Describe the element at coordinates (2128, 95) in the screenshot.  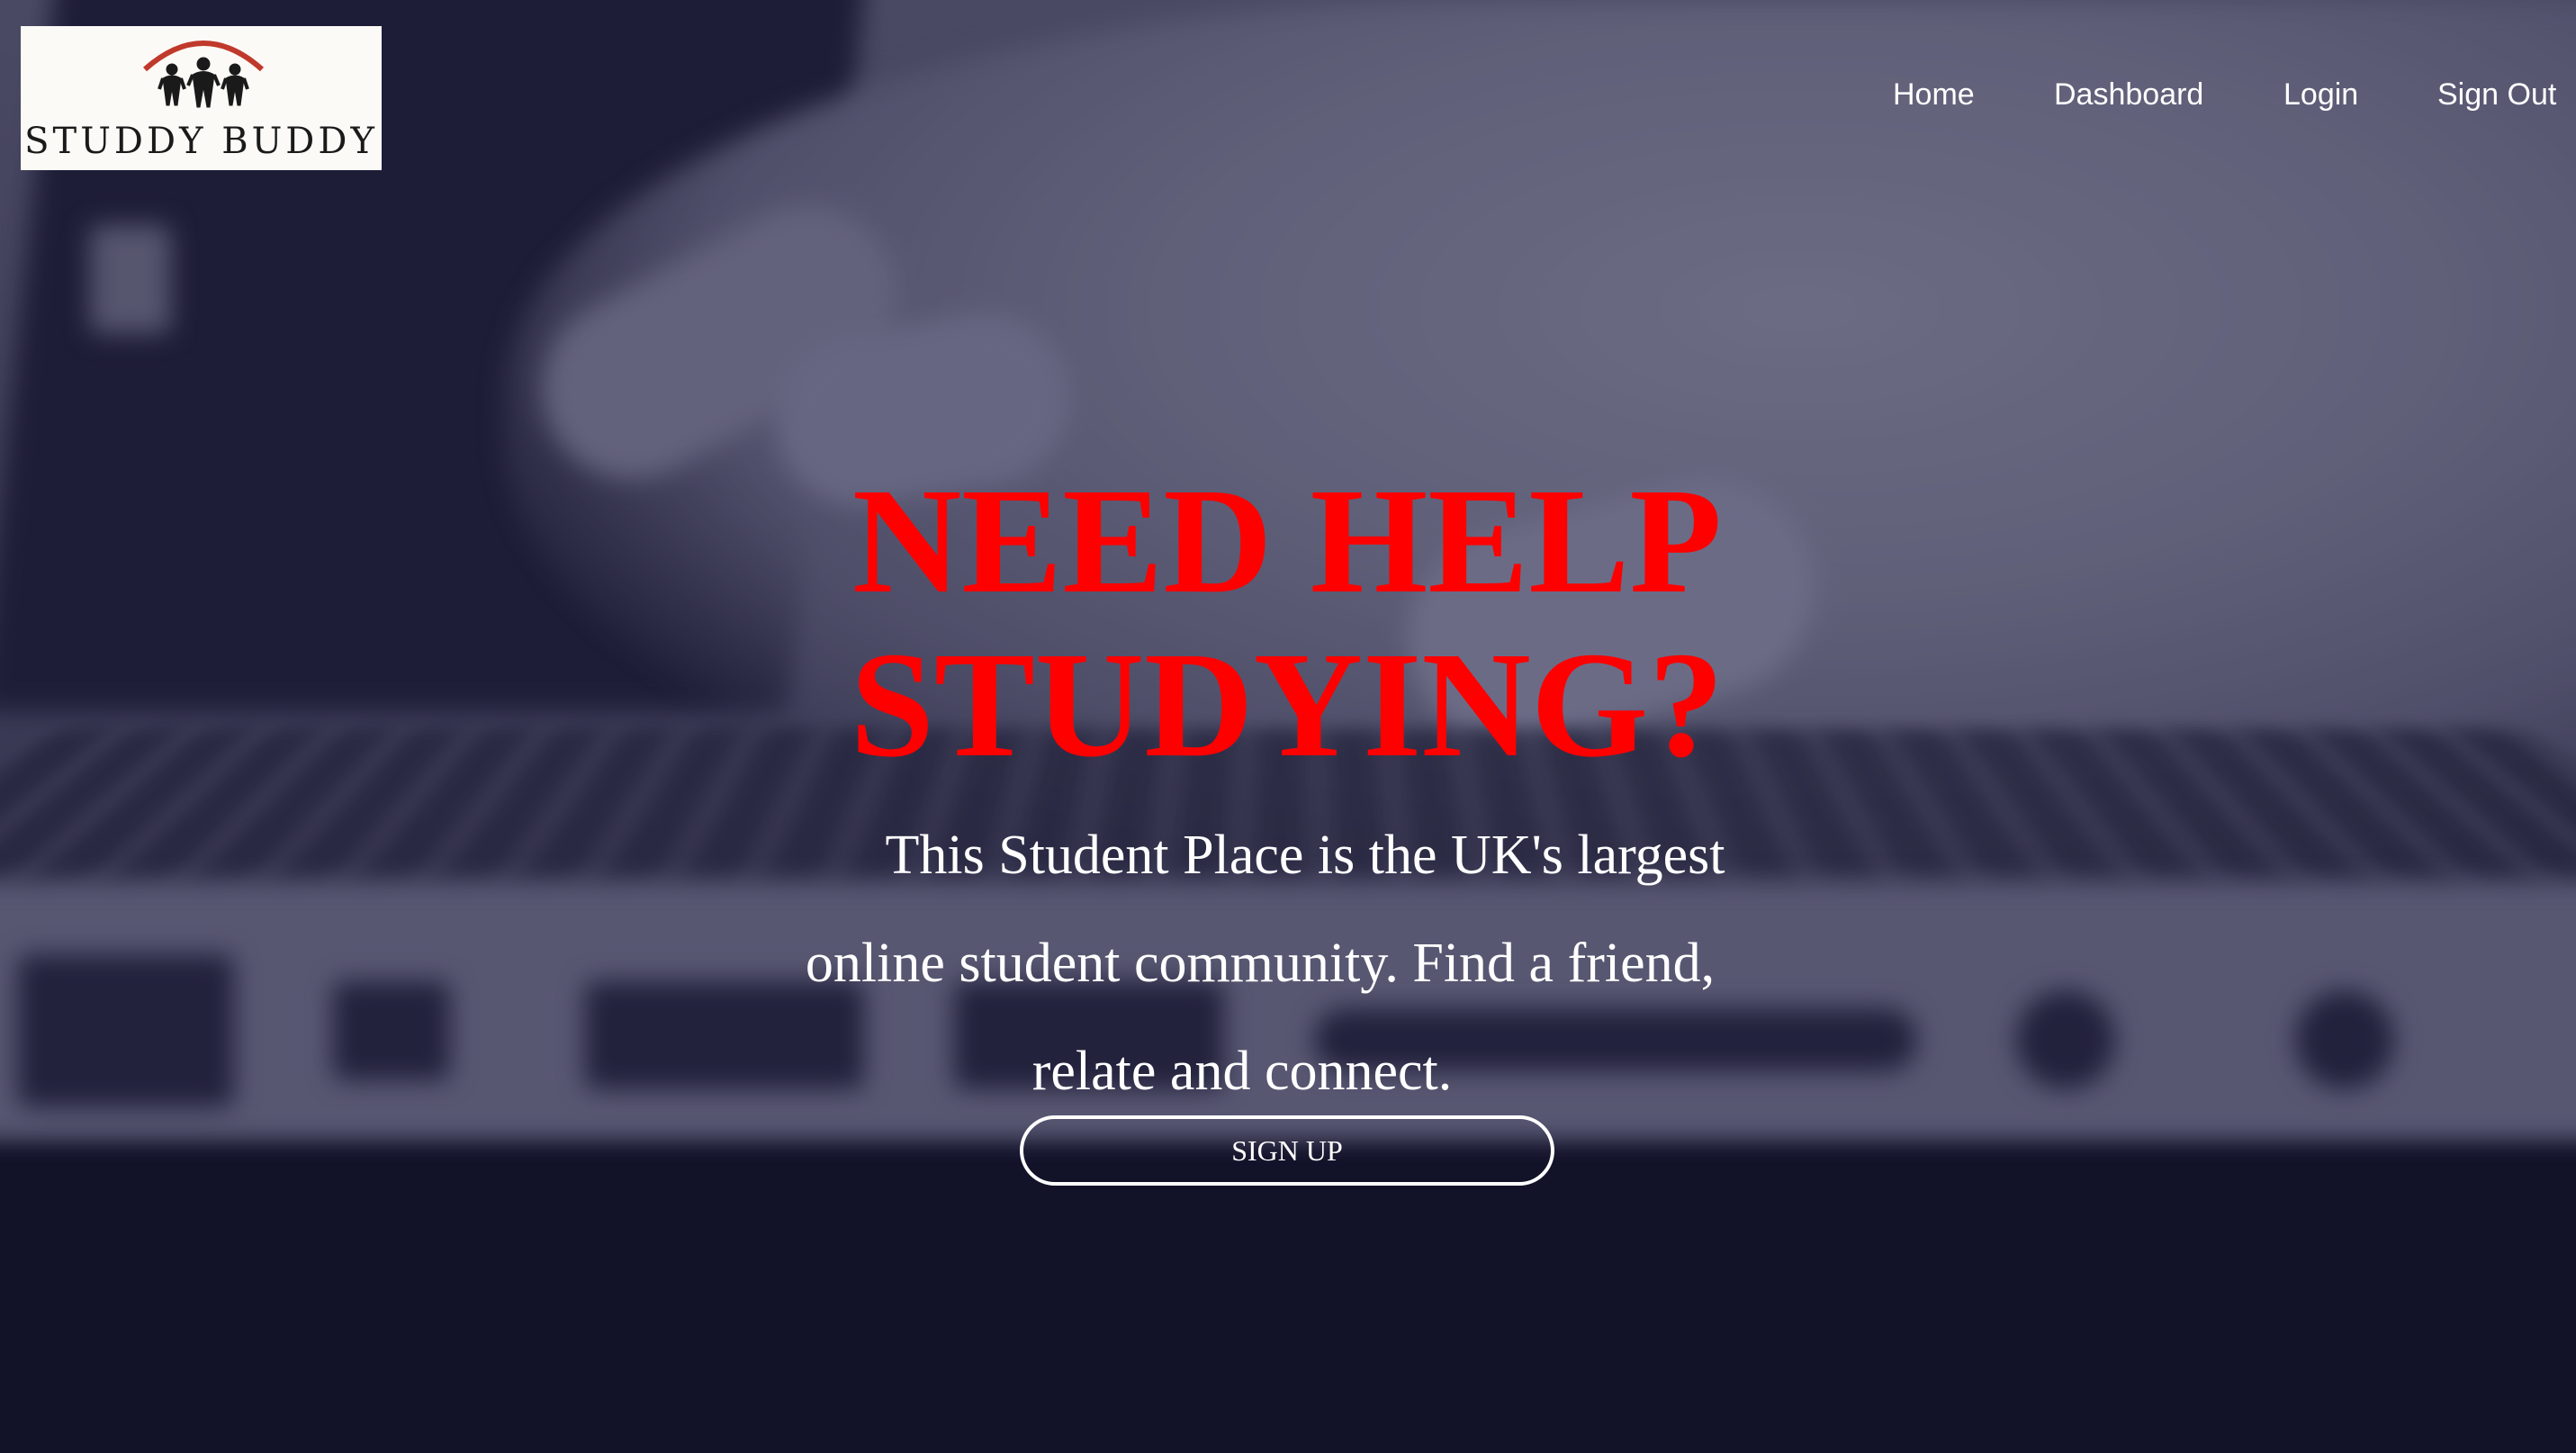
I see `nav-dashboard-link: Dashboard` at that location.